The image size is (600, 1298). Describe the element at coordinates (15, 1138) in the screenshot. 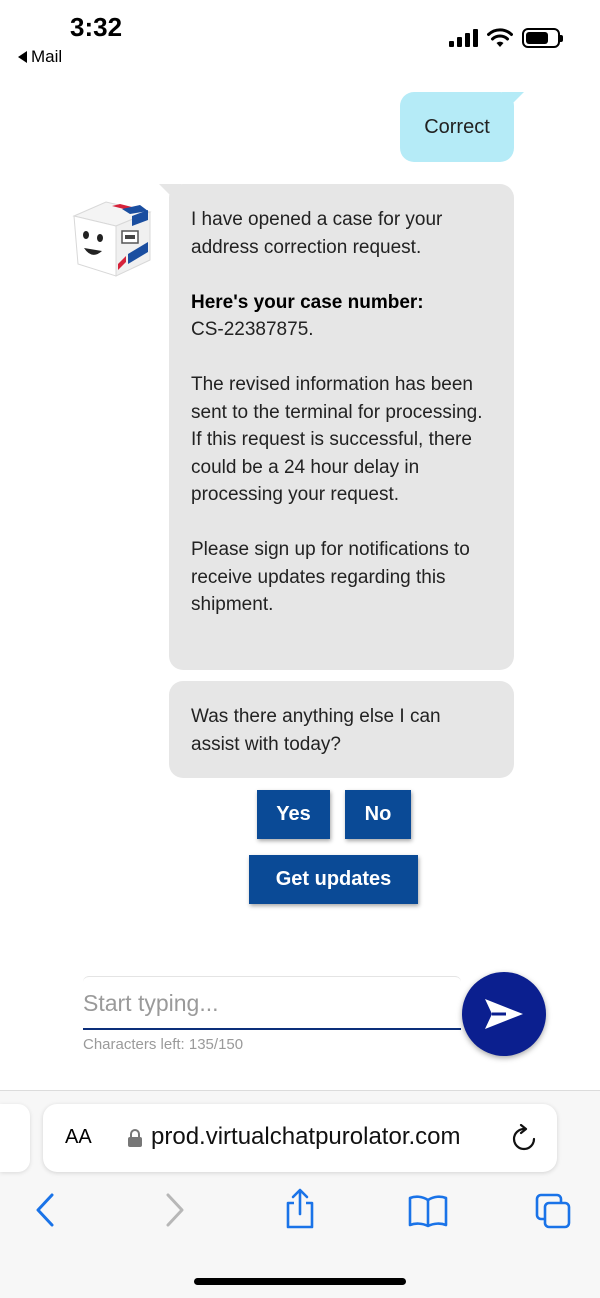

I see `previous-tab-preview` at that location.